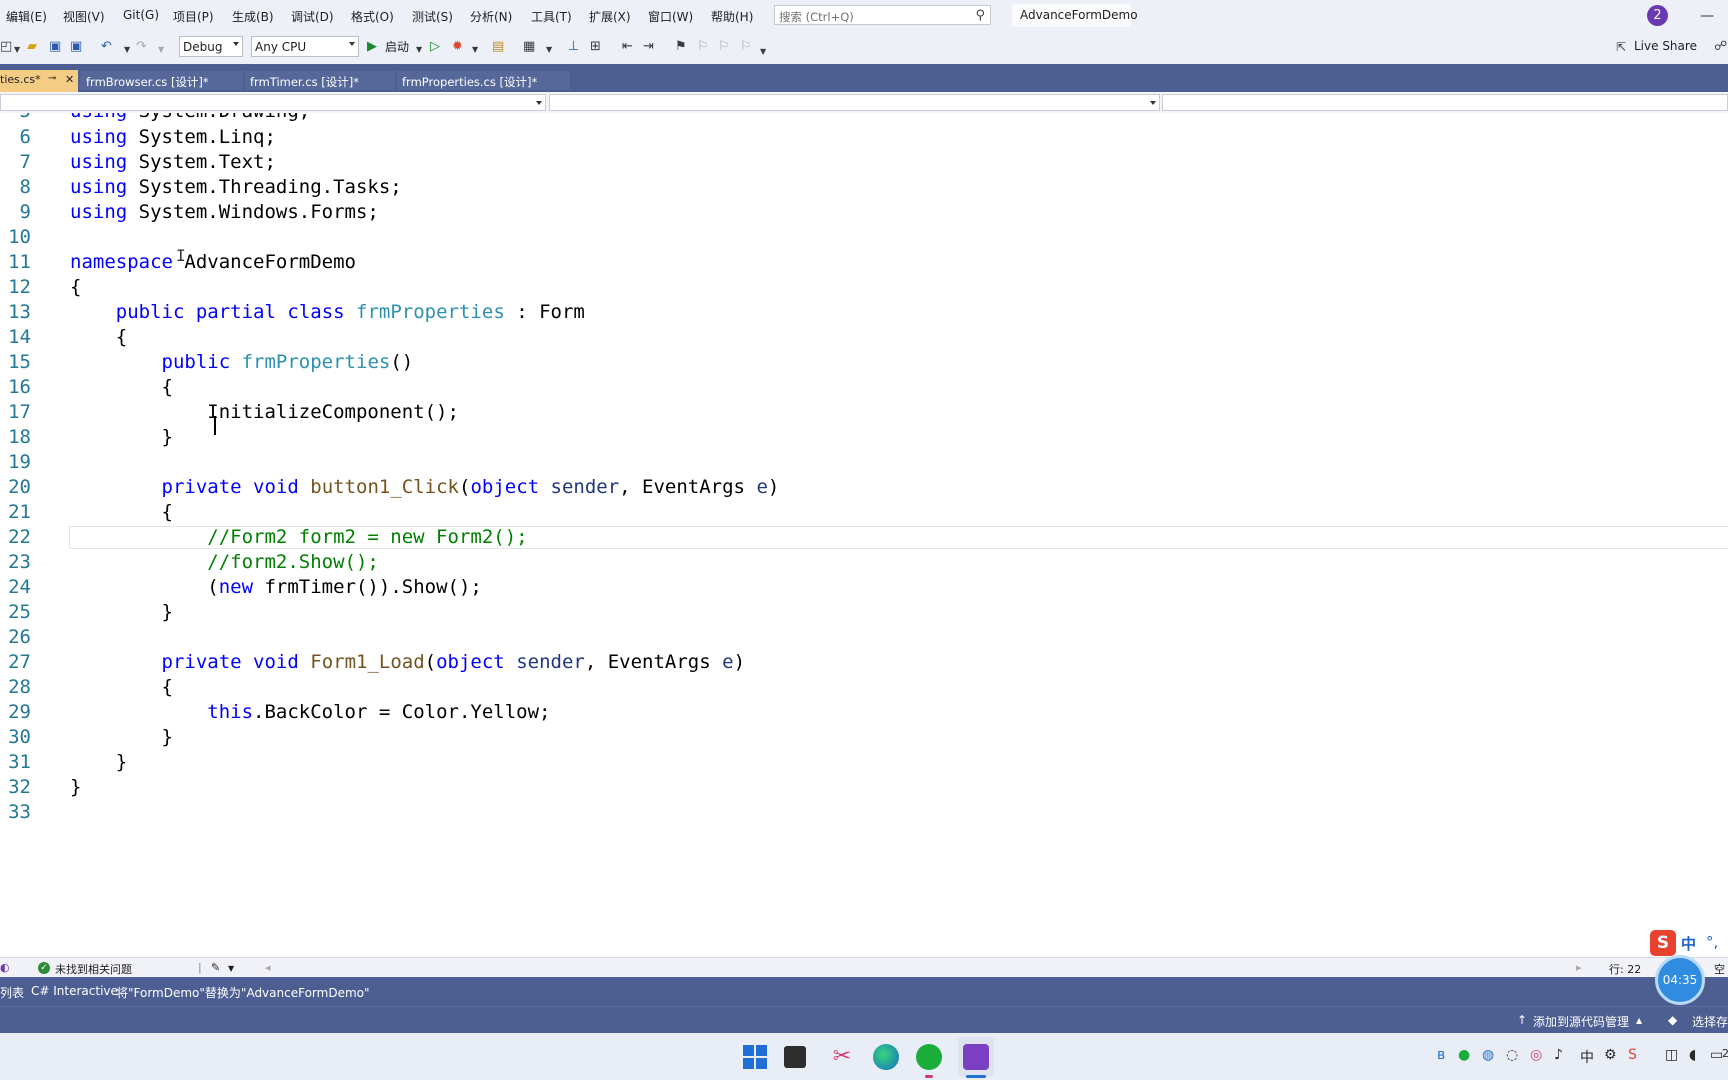 The image size is (1728, 1080). I want to click on start-label: 启动, so click(397, 47).